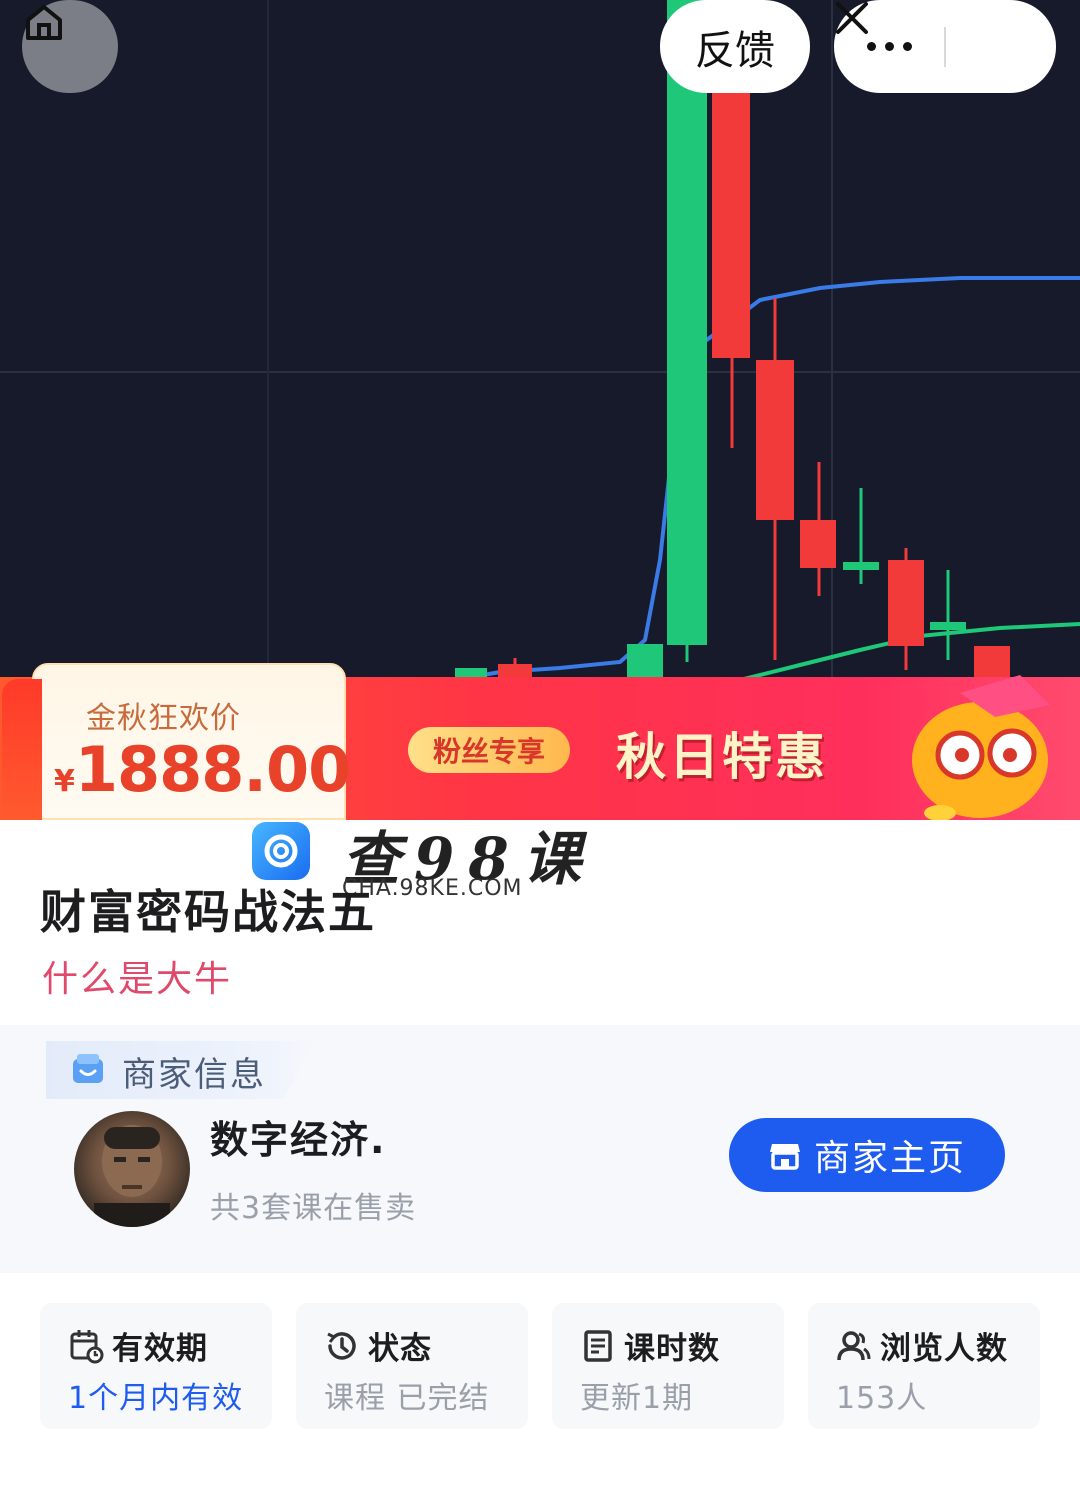  Describe the element at coordinates (156, 1398) in the screenshot. I see `stat-validity-value: 1个月内有效` at that location.